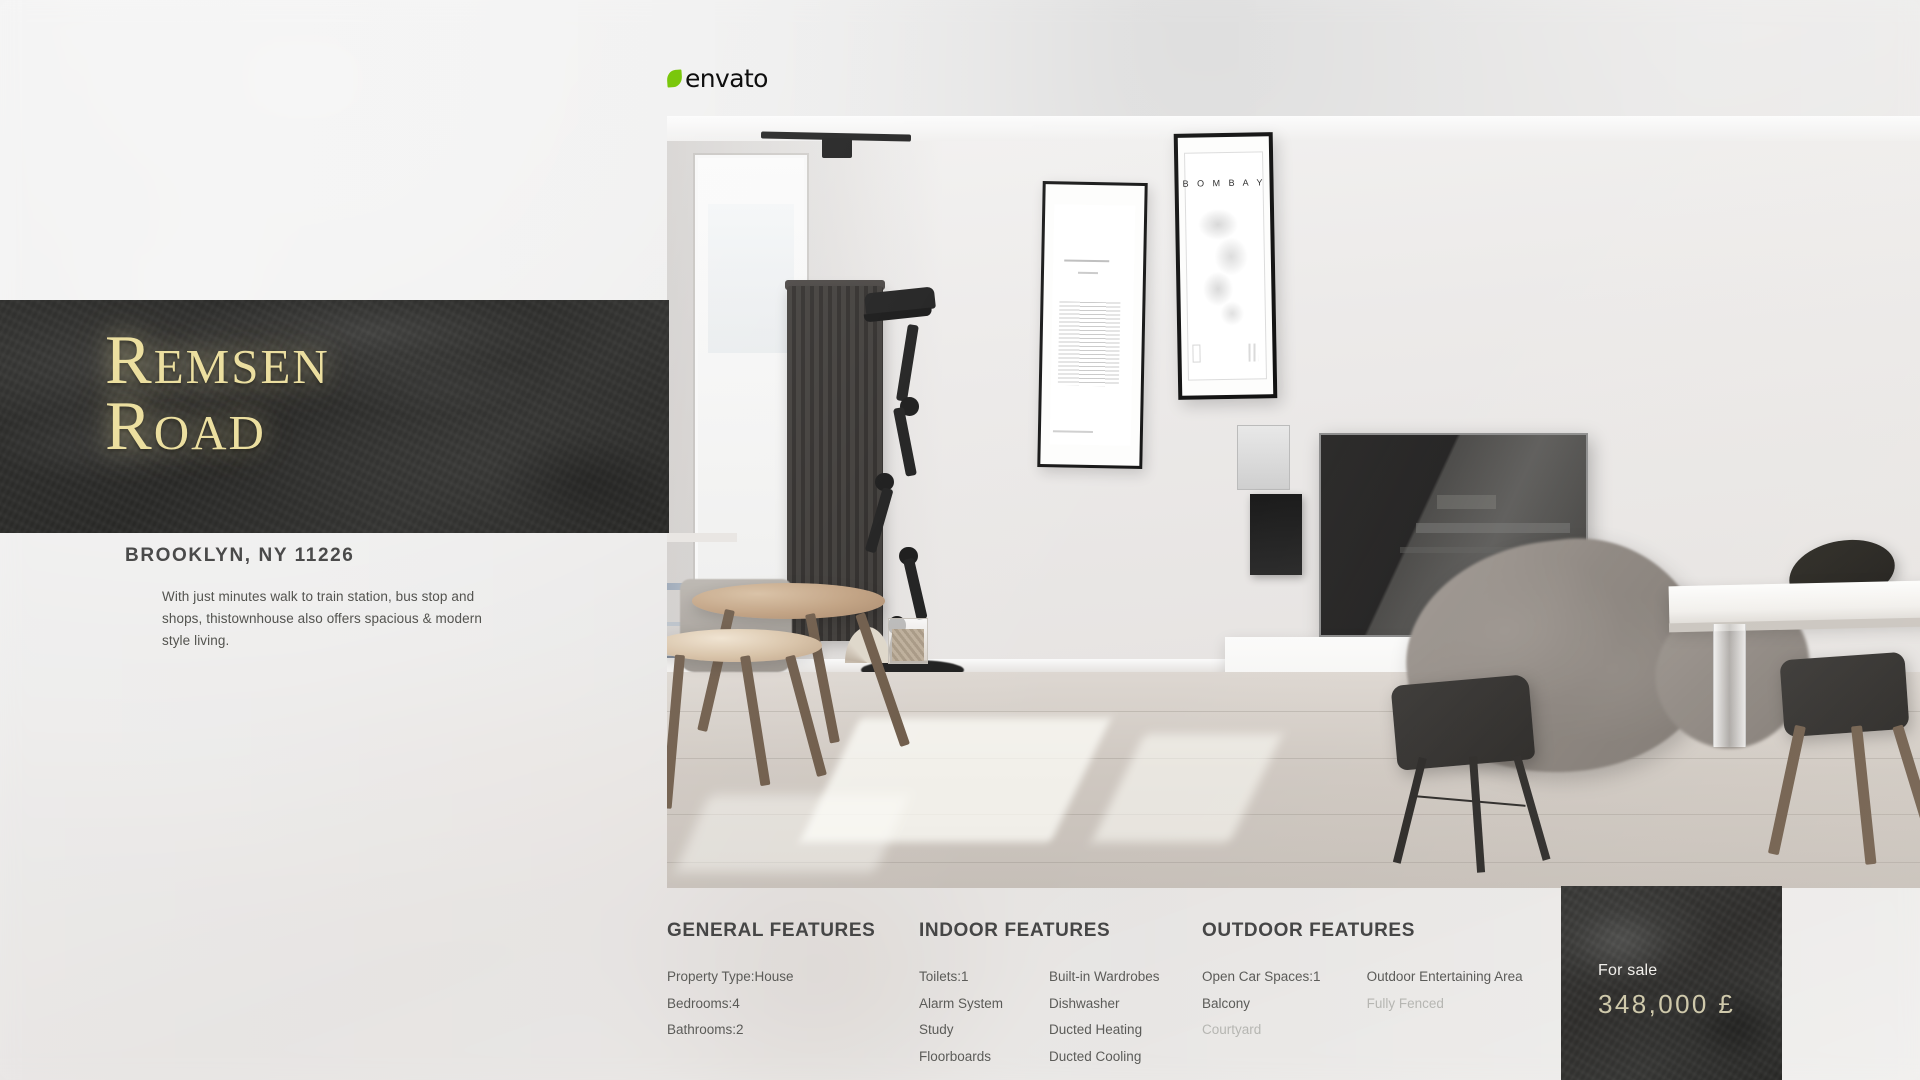  Describe the element at coordinates (1224, 269) in the screenshot. I see `photo-bombay-map` at that location.